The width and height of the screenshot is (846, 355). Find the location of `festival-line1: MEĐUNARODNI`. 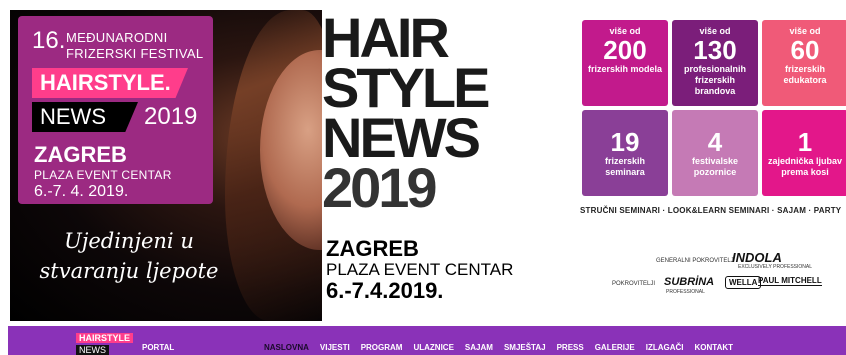

festival-line1: MEĐUNARODNI is located at coordinates (117, 37).